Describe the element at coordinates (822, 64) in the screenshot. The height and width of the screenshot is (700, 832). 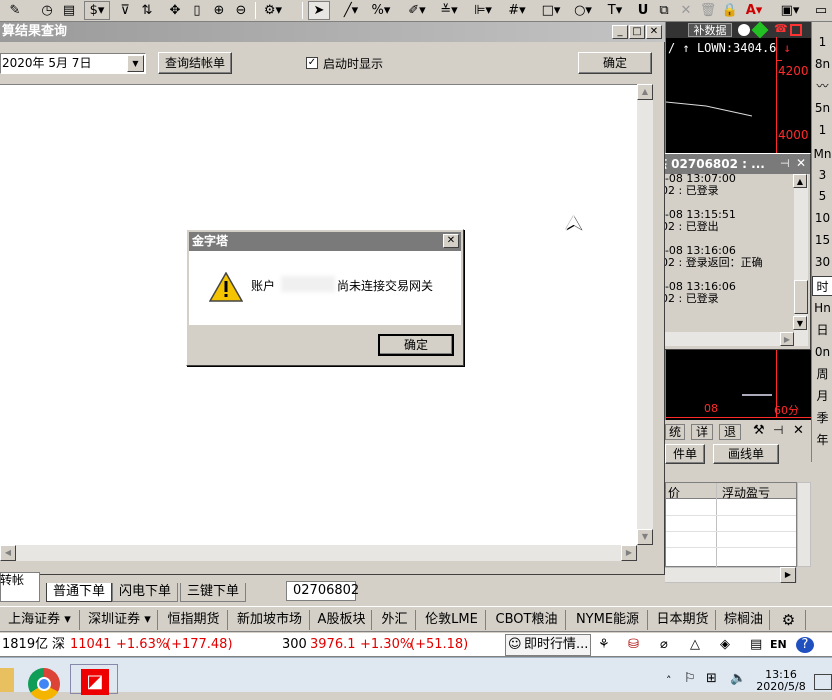
I see `period-item: 8n` at that location.